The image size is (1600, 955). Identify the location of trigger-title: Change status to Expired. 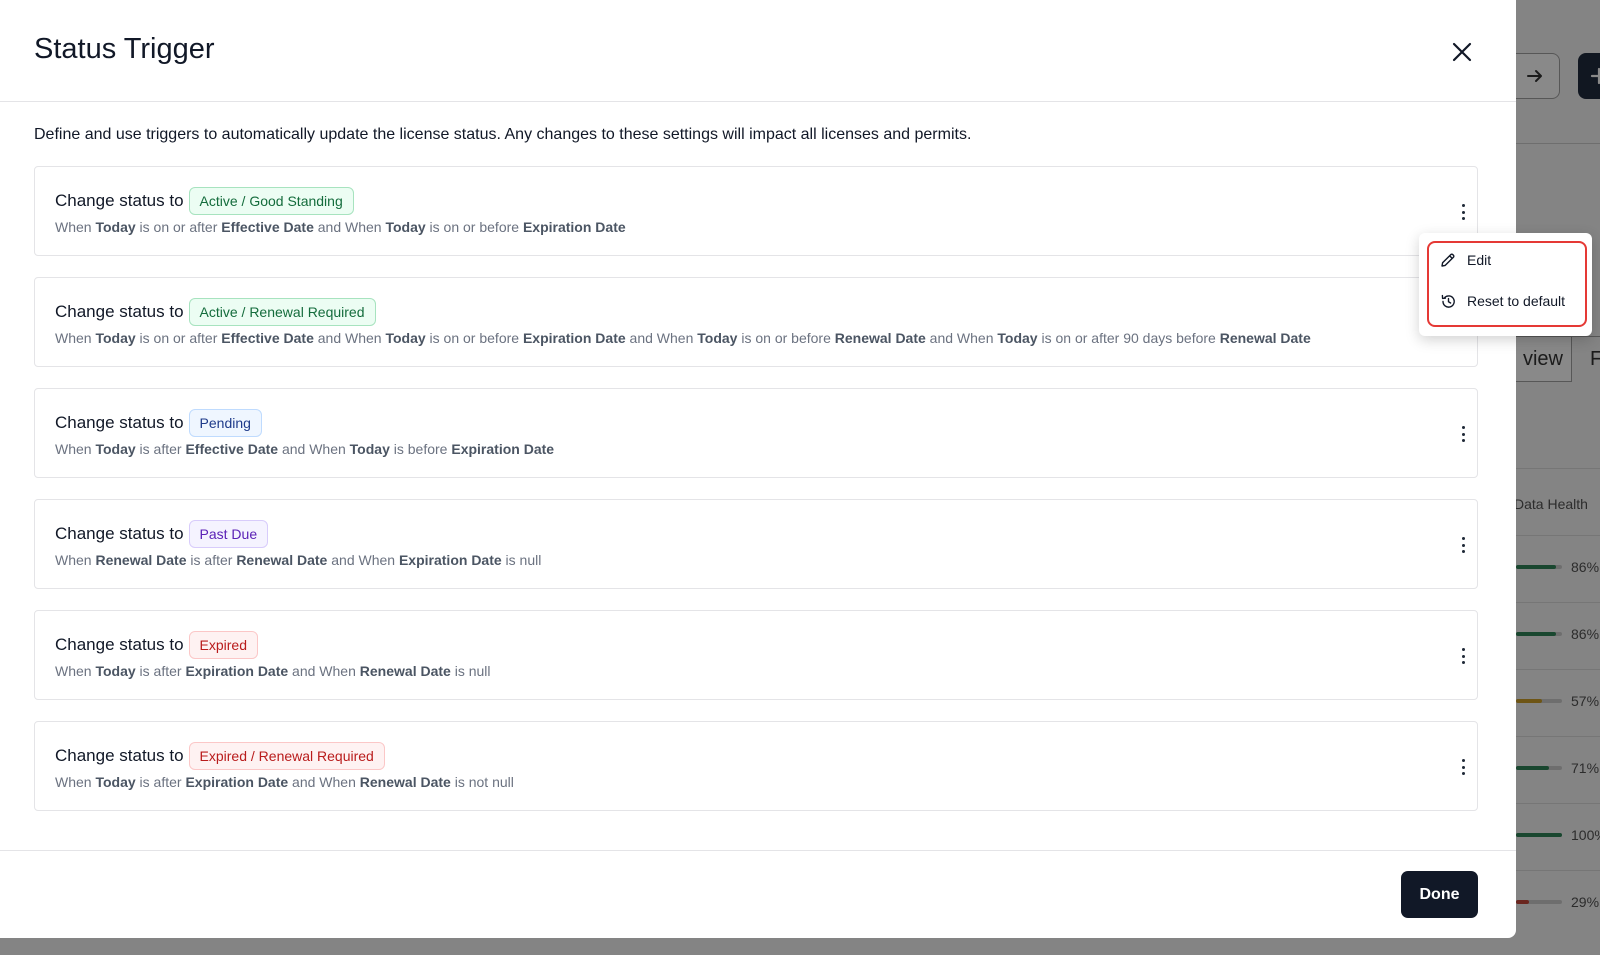
(156, 645).